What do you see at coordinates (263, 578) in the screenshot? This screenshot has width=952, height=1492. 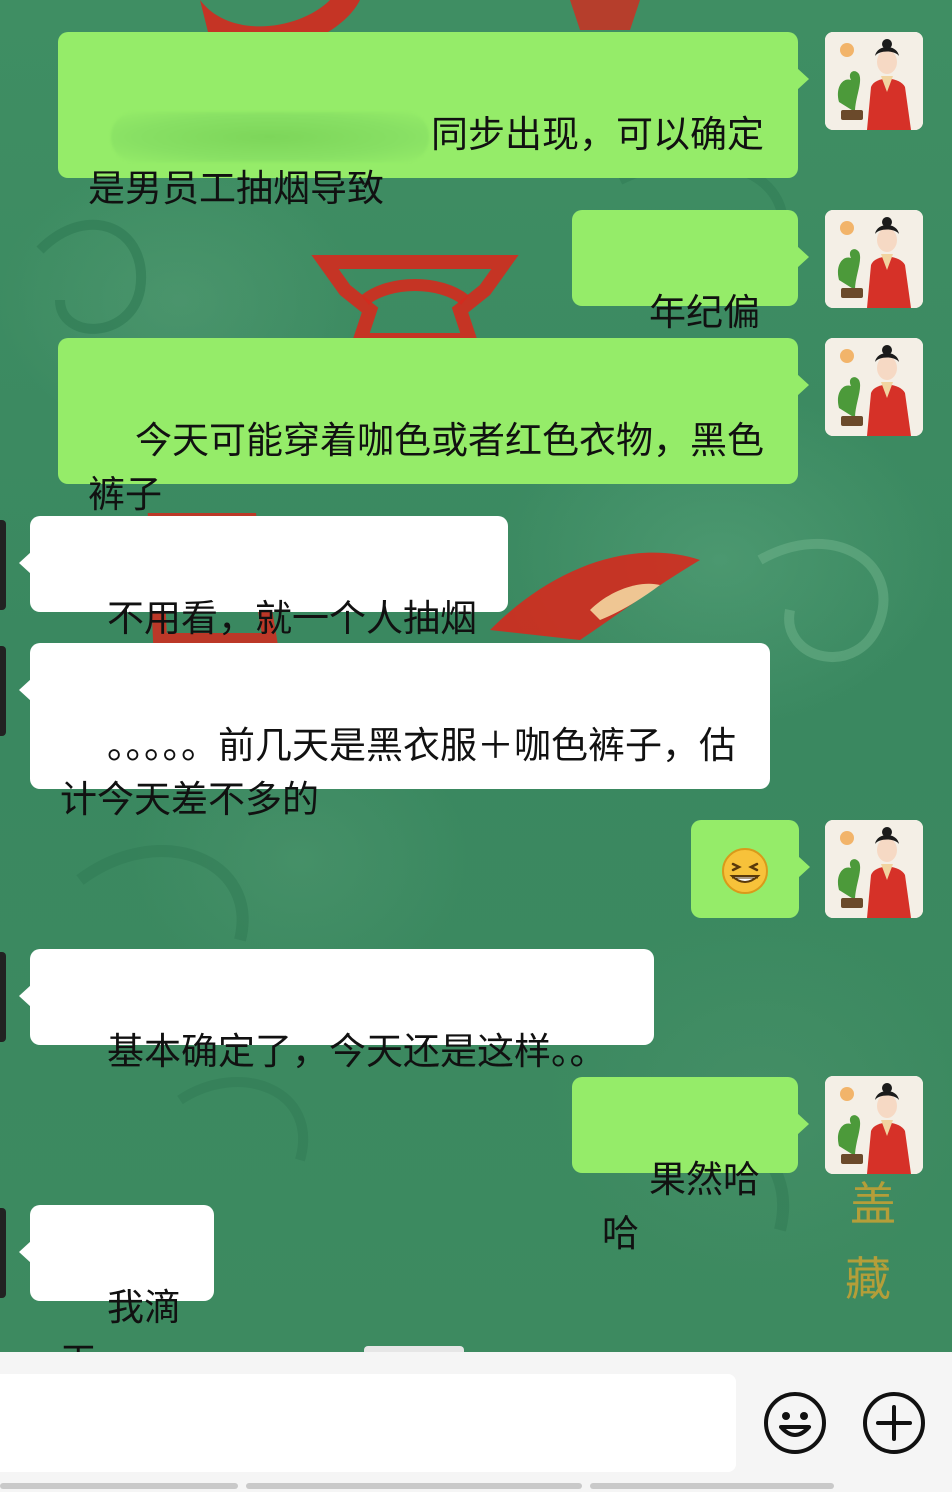 I see `incoming-message: 不用看，就一个人抽烟` at bounding box center [263, 578].